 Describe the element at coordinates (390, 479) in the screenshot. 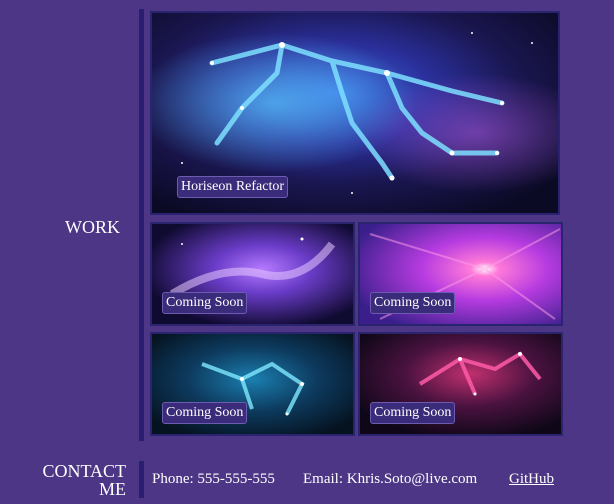

I see `contact-email: Email: Khris.Soto@live.com` at that location.